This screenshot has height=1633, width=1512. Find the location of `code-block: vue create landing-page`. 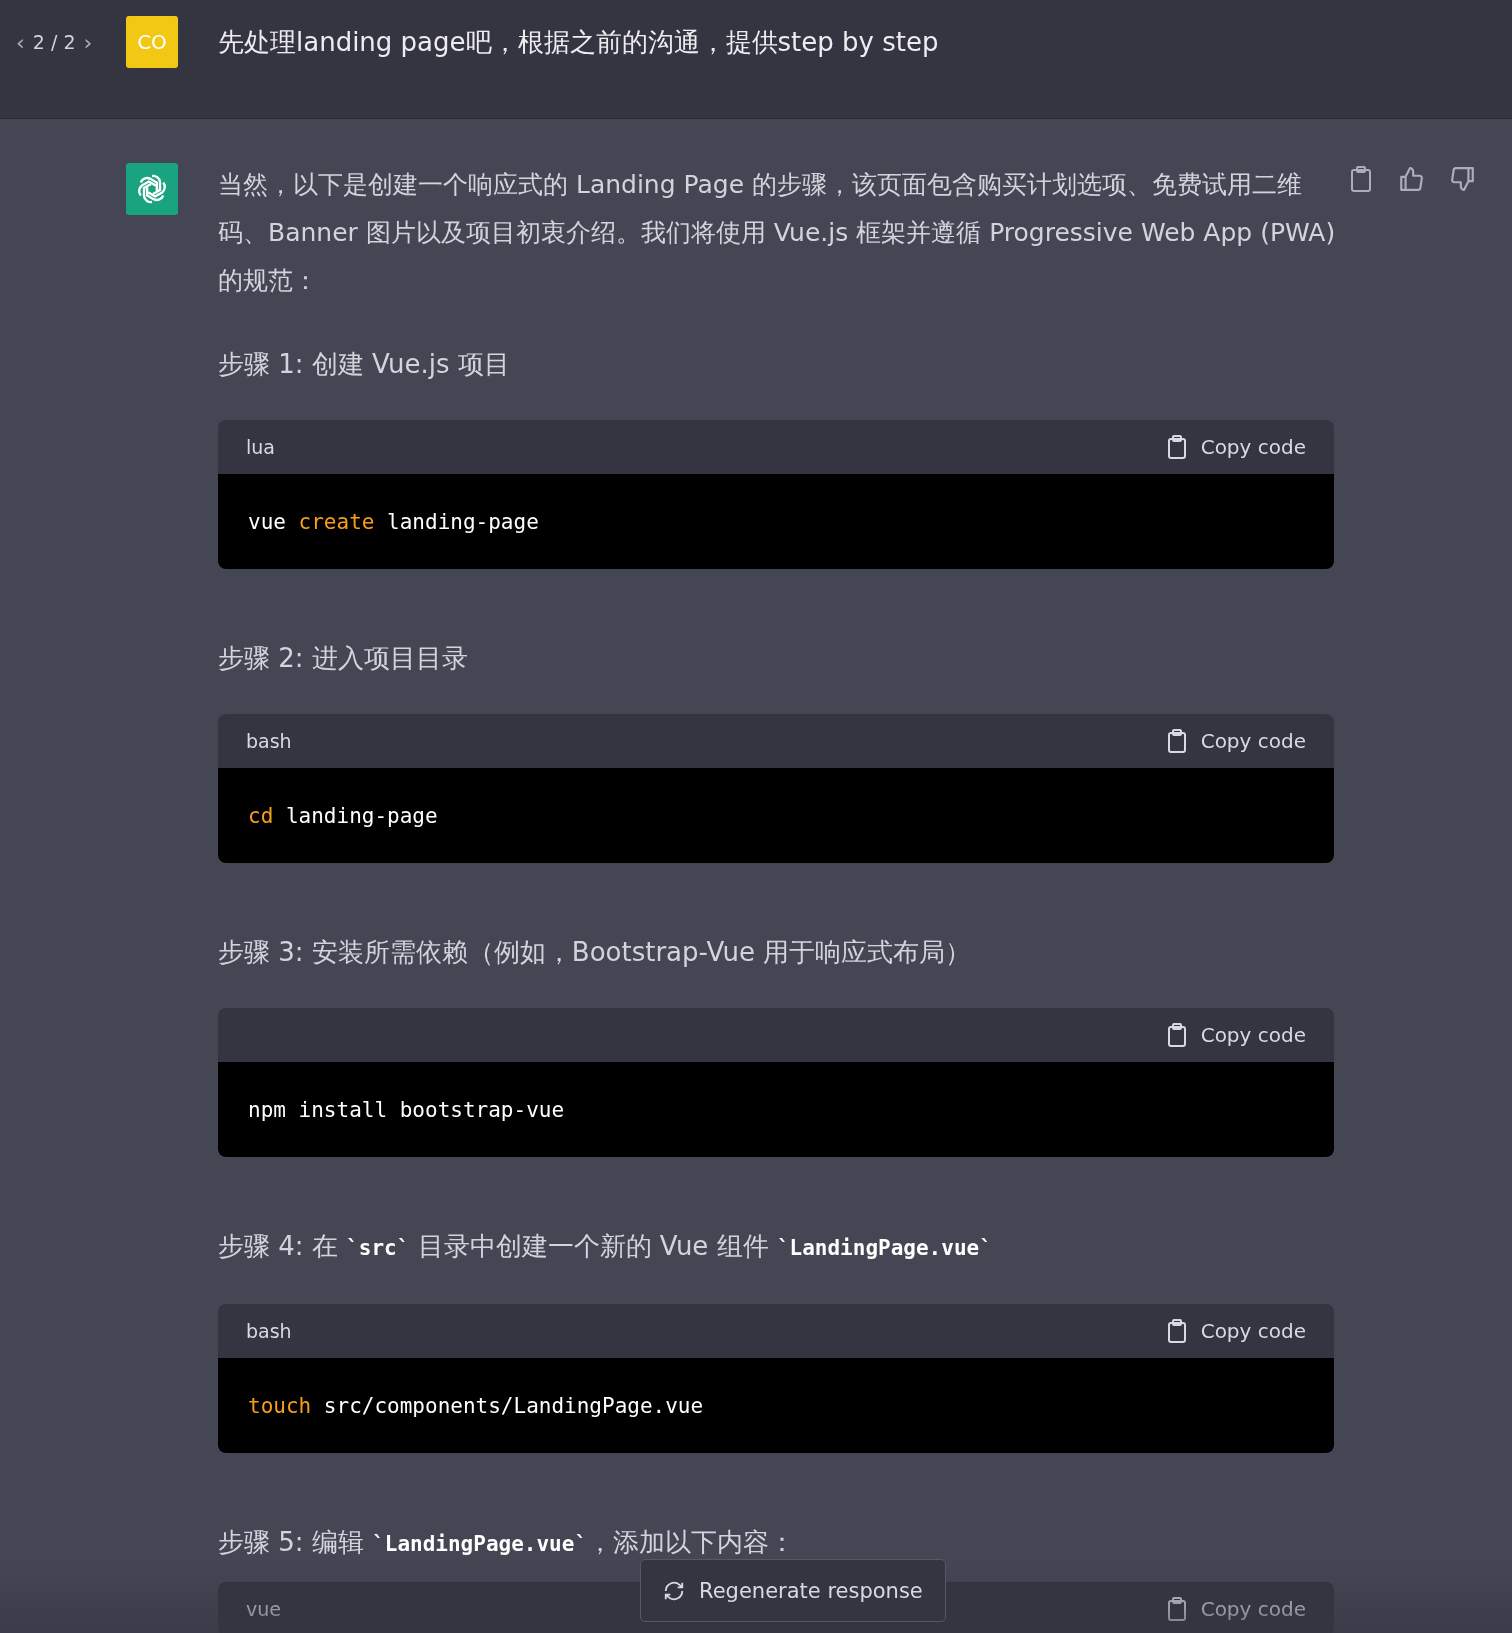

code-block: vue create landing-page is located at coordinates (776, 521).